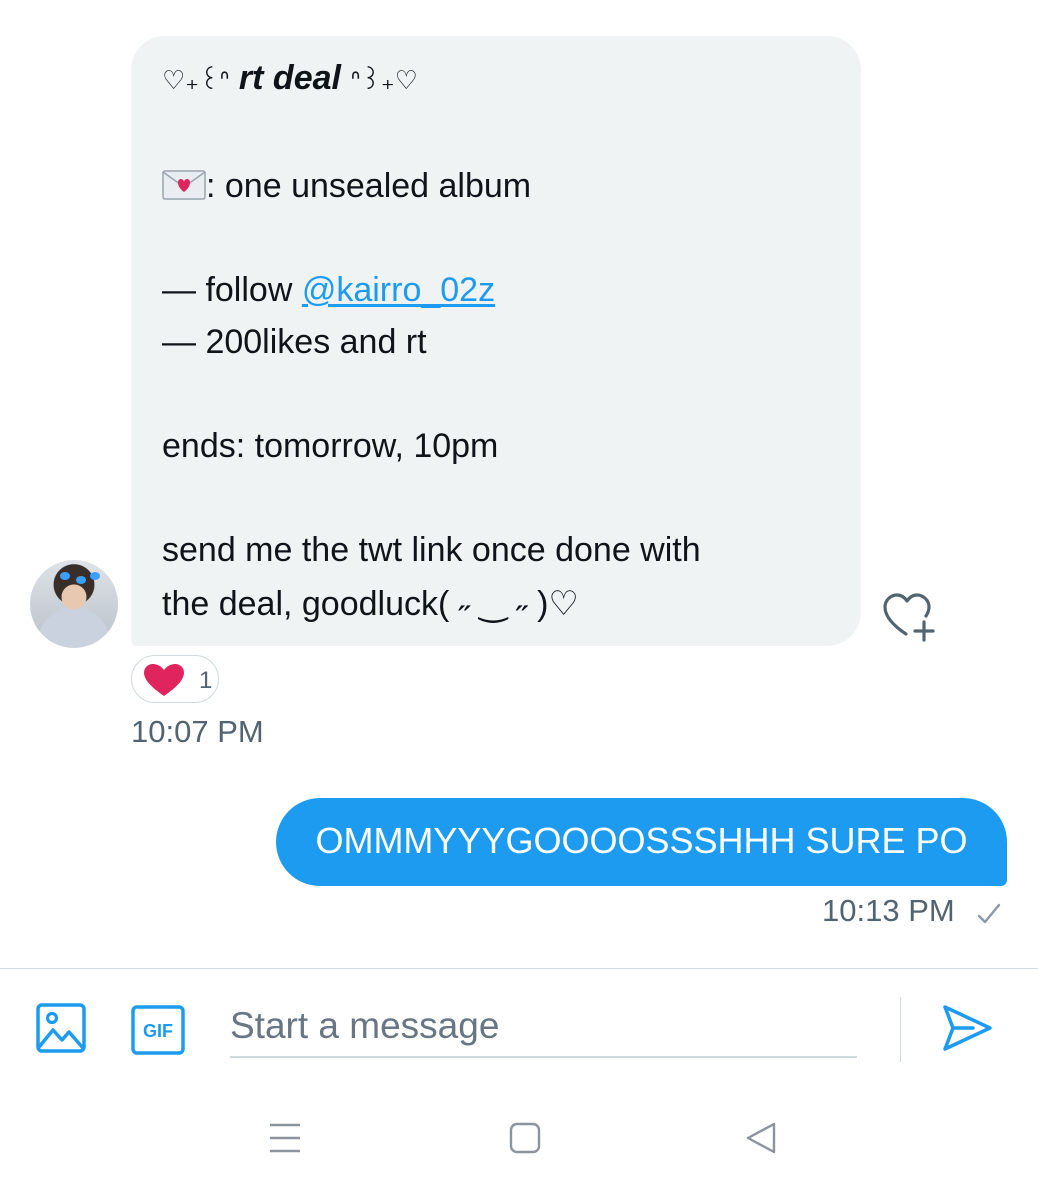 This screenshot has width=1038, height=1200. What do you see at coordinates (989, 916) in the screenshot?
I see `sent-check-icon` at bounding box center [989, 916].